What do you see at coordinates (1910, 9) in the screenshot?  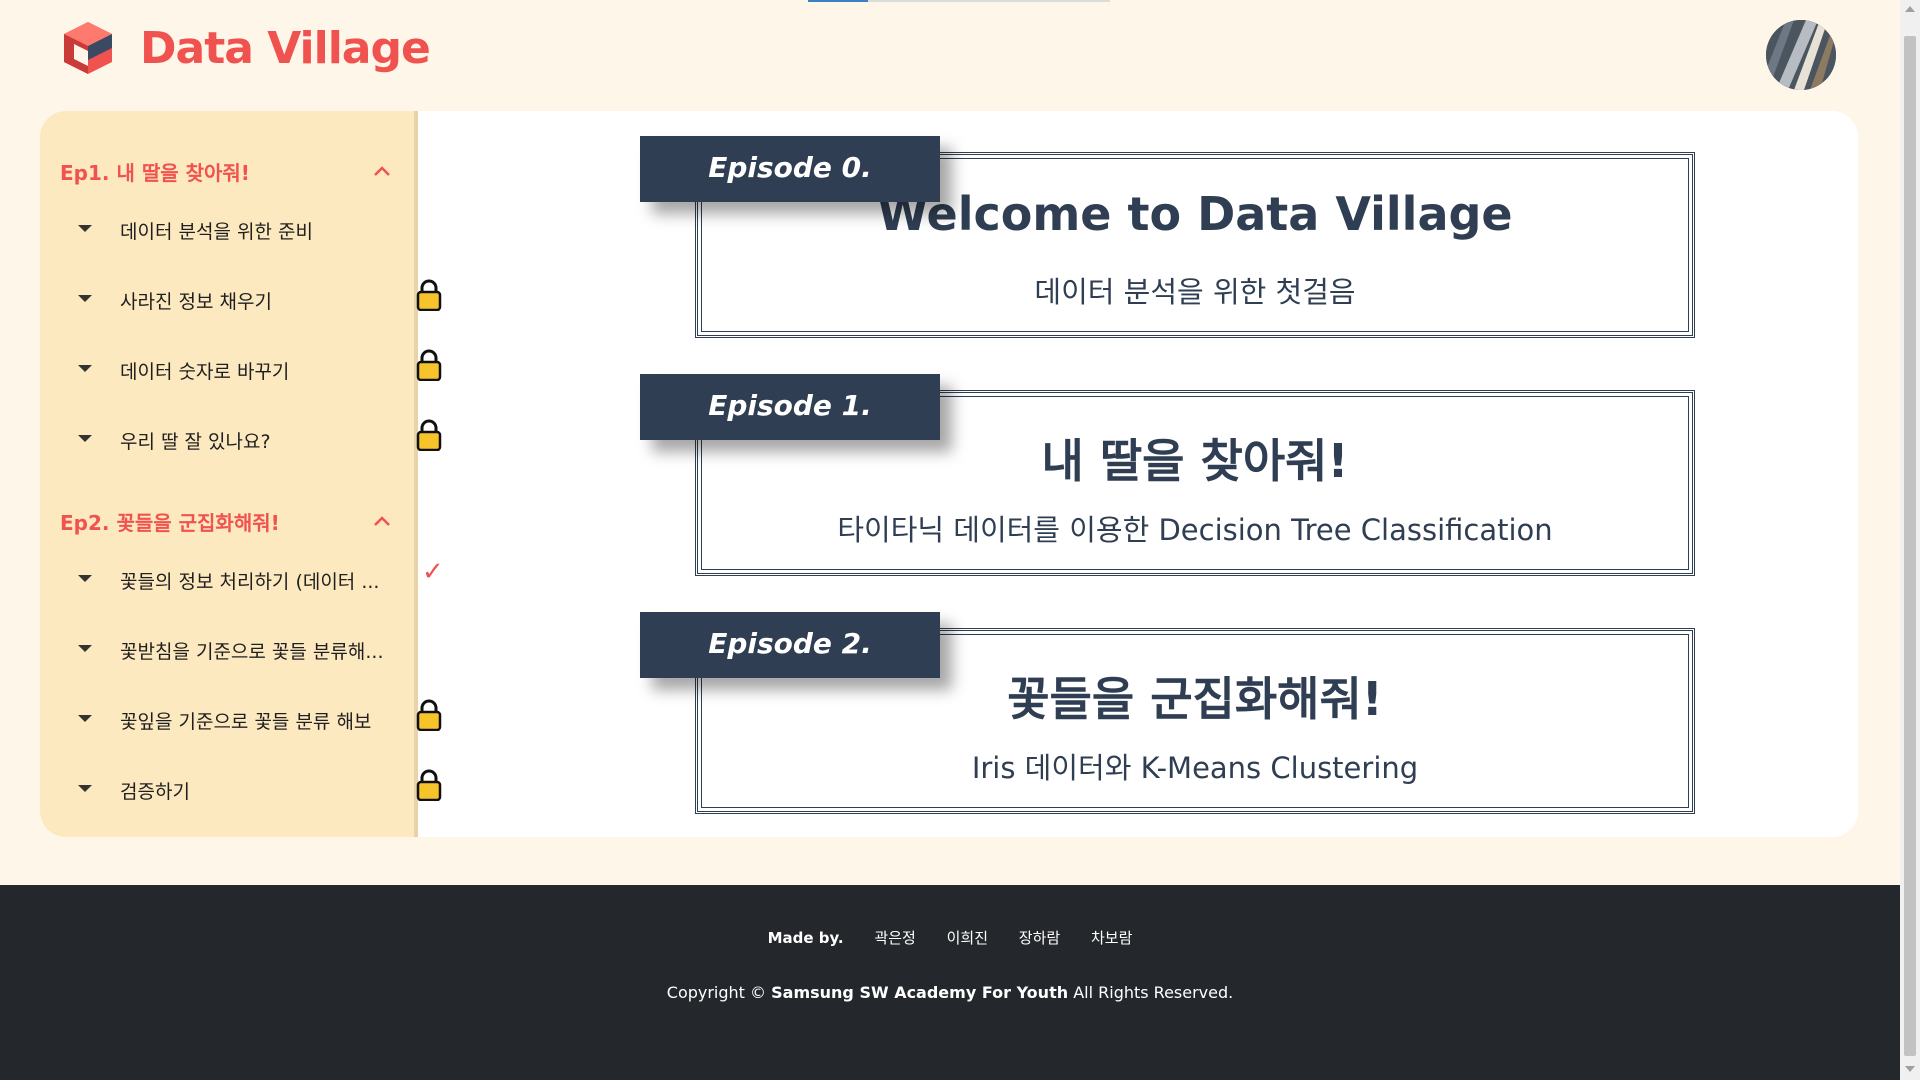 I see `scroll-up-arrow-icon` at bounding box center [1910, 9].